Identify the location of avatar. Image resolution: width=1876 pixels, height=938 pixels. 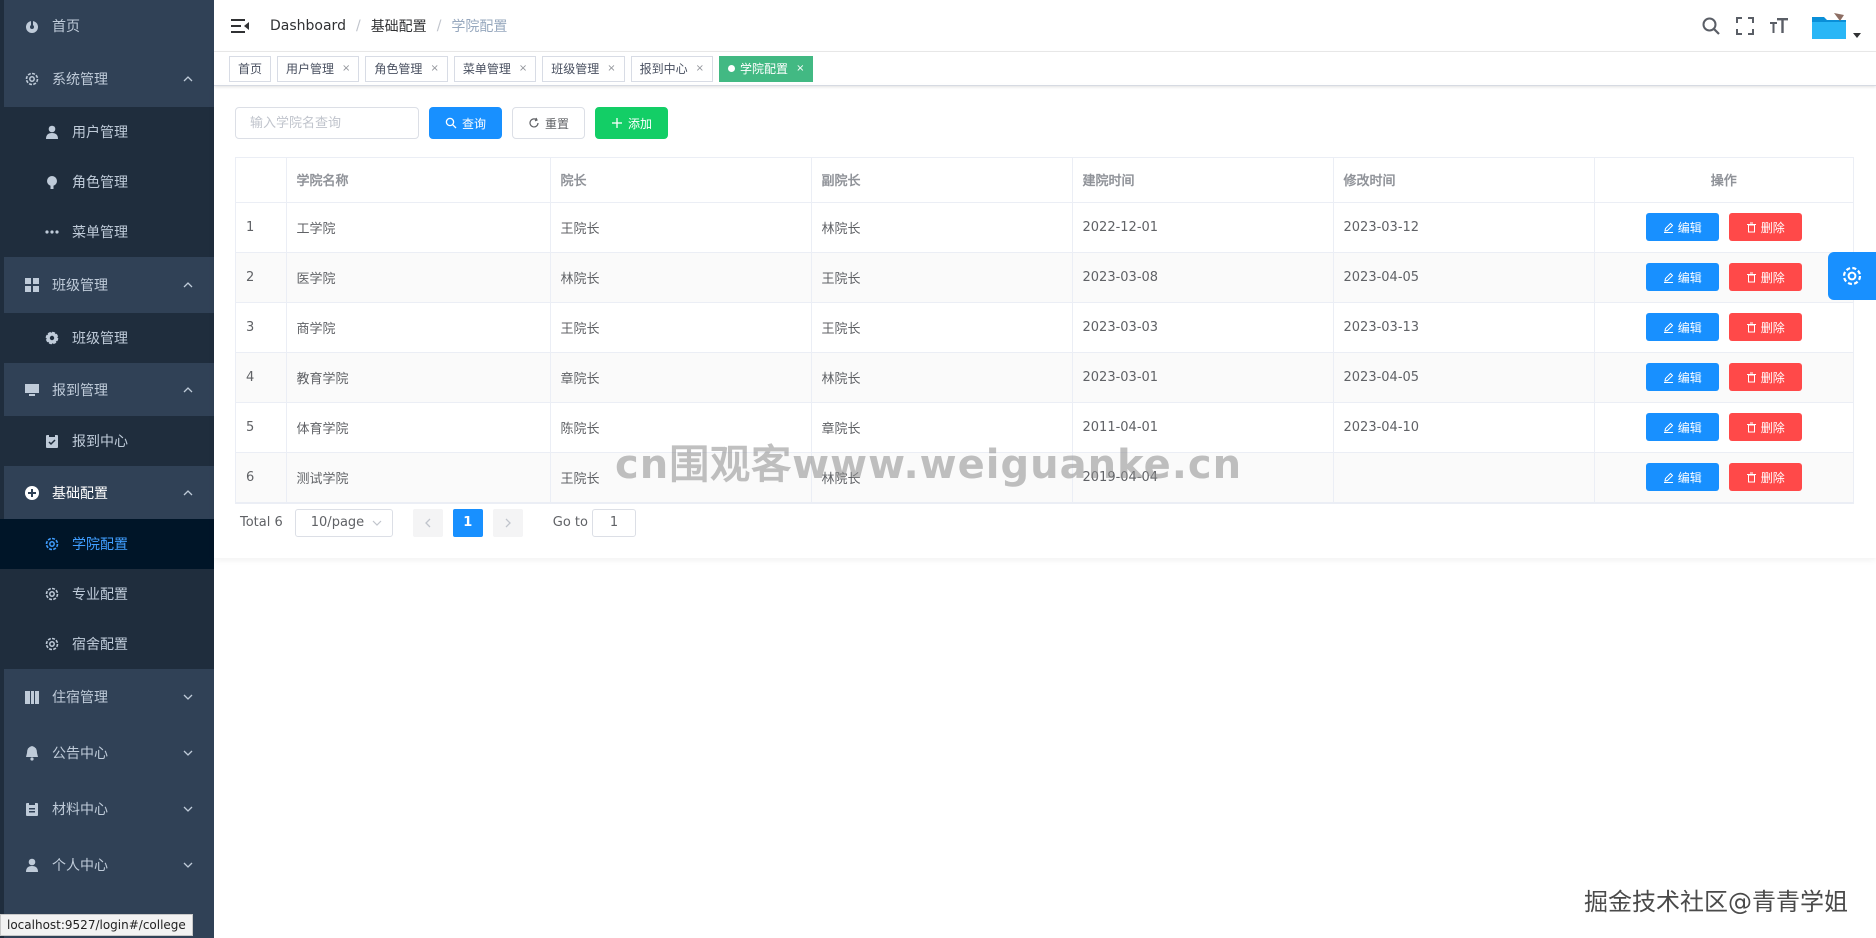
(1829, 26).